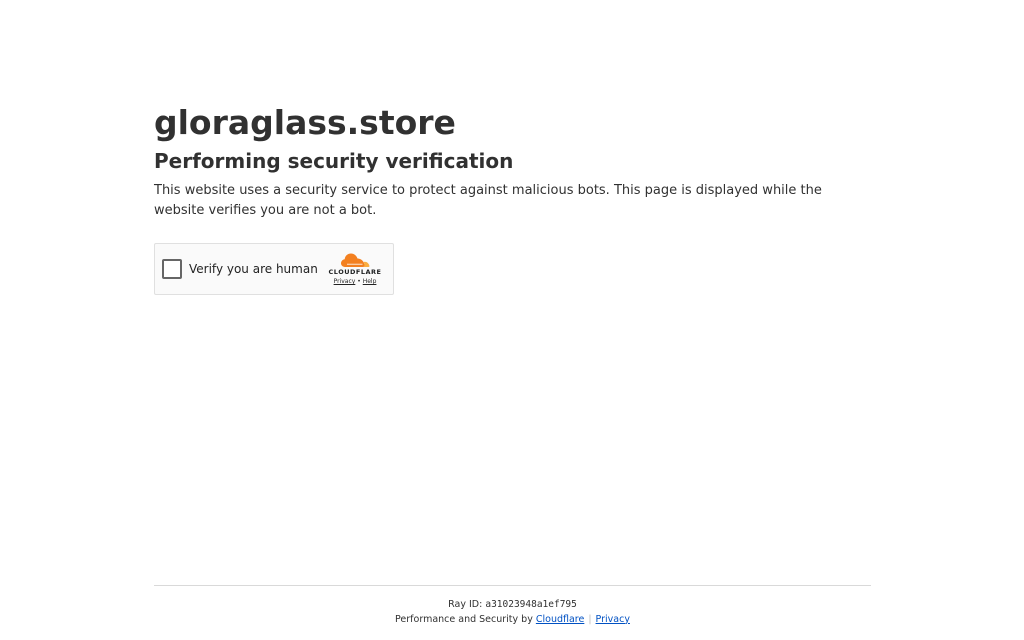  What do you see at coordinates (560, 619) in the screenshot?
I see `cloudflare-link: Cloudflare` at bounding box center [560, 619].